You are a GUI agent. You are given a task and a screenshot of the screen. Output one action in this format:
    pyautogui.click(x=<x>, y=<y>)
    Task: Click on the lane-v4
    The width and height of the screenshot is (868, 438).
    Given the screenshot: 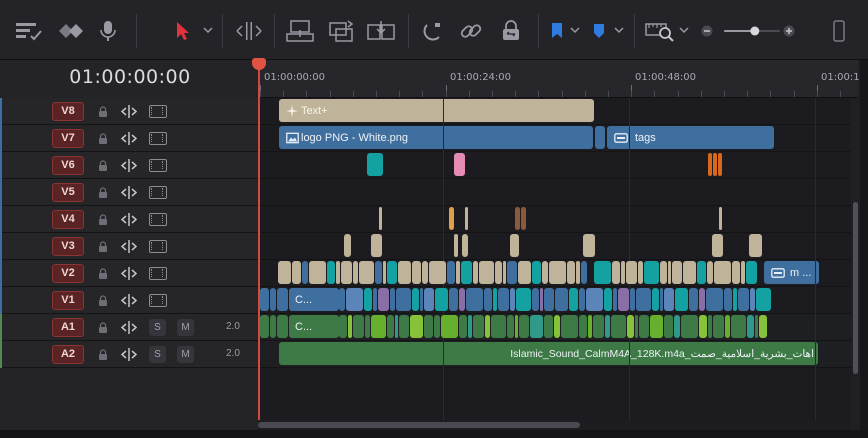 What is the action you would take?
    pyautogui.click(x=554, y=219)
    